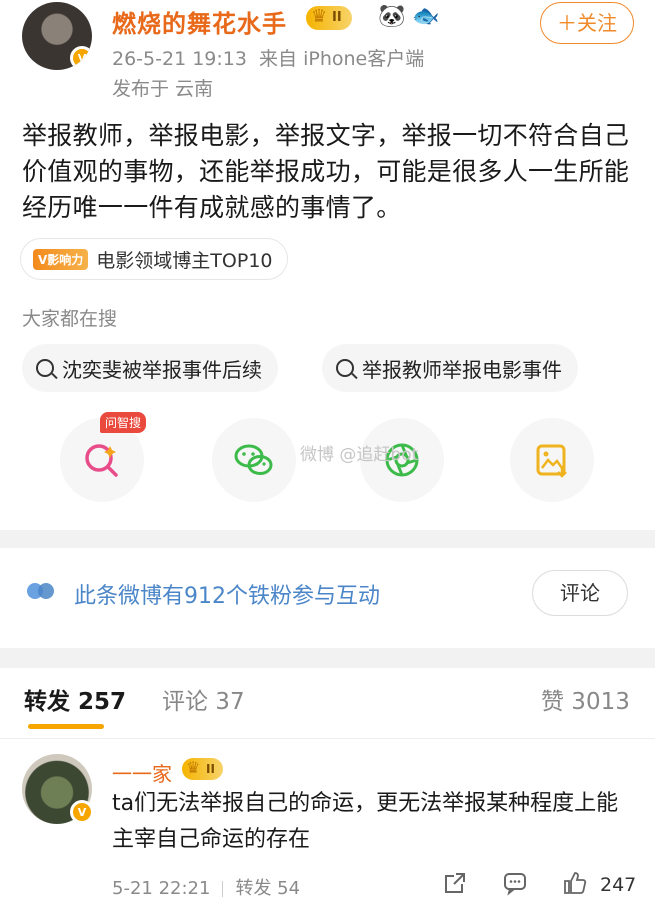 This screenshot has height=897, width=655. What do you see at coordinates (40, 591) in the screenshot?
I see `fans-icon` at bounding box center [40, 591].